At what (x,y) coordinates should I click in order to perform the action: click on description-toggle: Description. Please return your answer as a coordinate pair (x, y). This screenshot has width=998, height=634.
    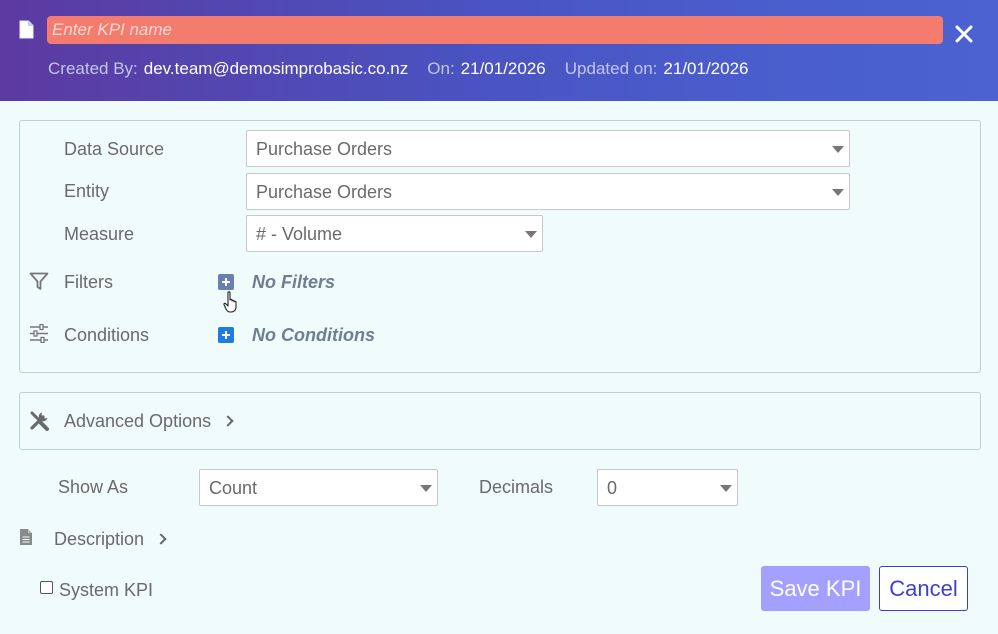
    Looking at the image, I should click on (98, 539).